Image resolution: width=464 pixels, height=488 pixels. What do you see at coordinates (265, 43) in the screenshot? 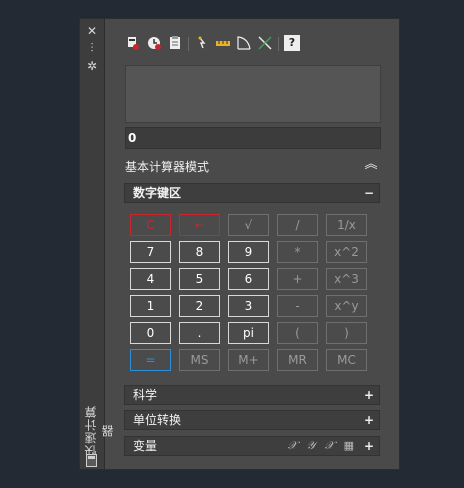
I see `intersection-icon` at bounding box center [265, 43].